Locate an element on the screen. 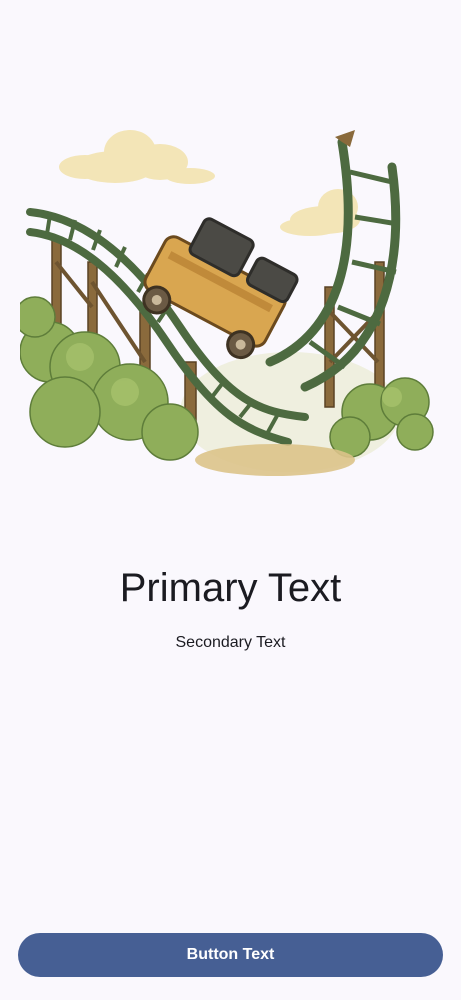  primary-action-button: Button Text is located at coordinates (230, 955).